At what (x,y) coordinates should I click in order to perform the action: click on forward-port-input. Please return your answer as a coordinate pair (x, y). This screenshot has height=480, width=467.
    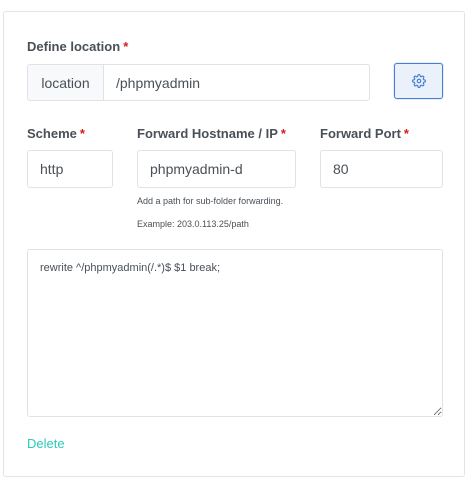
    Looking at the image, I should click on (381, 169).